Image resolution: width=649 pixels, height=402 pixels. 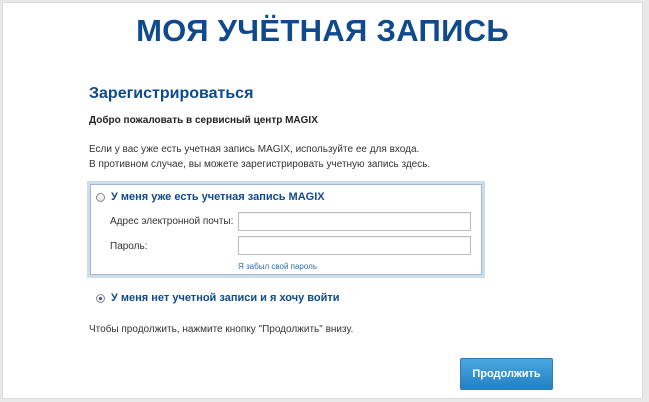 What do you see at coordinates (129, 246) in the screenshot?
I see `password-label: Пароль:` at bounding box center [129, 246].